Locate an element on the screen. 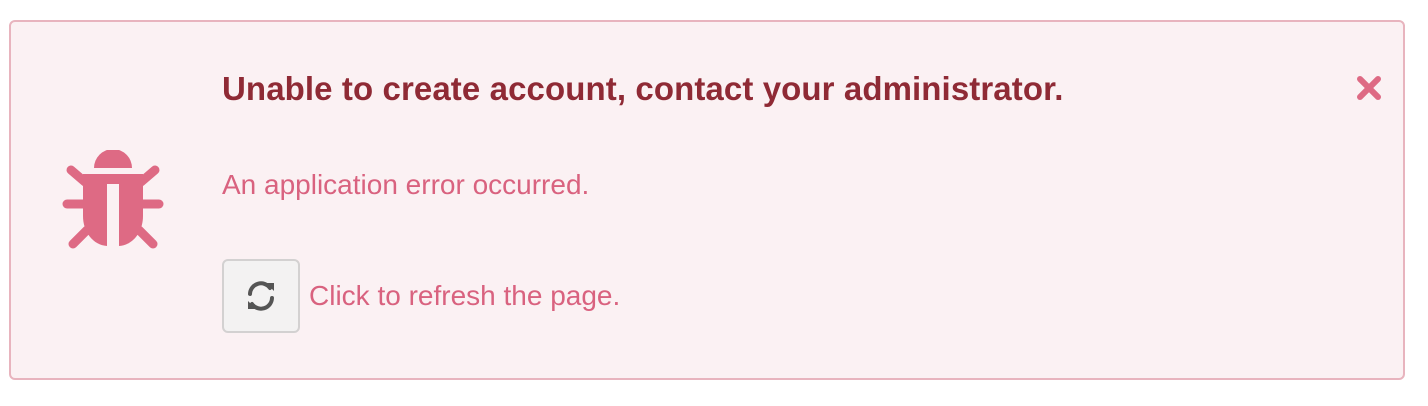 This screenshot has height=406, width=1428. alert-message: An application error occurred. is located at coordinates (406, 184).